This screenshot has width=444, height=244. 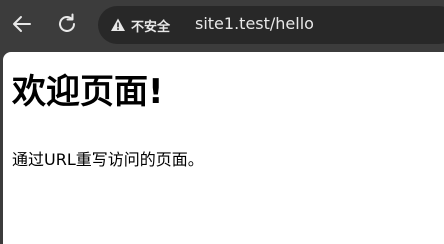 I want to click on url-text: site1.test/hello, so click(x=254, y=23).